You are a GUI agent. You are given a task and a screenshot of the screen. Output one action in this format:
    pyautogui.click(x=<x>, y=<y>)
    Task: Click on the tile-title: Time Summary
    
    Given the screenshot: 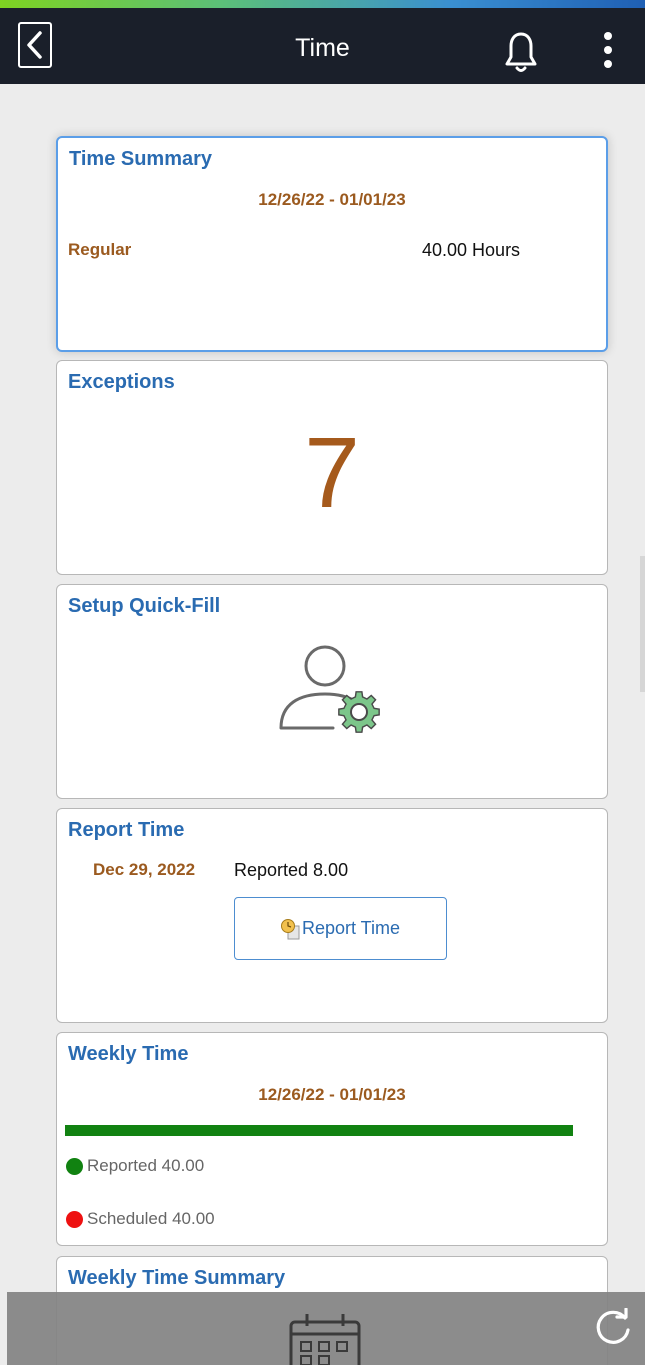 What is the action you would take?
    pyautogui.click(x=141, y=159)
    